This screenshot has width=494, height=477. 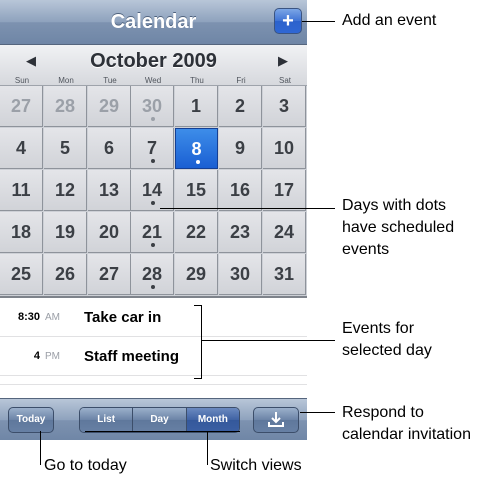 I want to click on event-title: Take car in, so click(x=123, y=317).